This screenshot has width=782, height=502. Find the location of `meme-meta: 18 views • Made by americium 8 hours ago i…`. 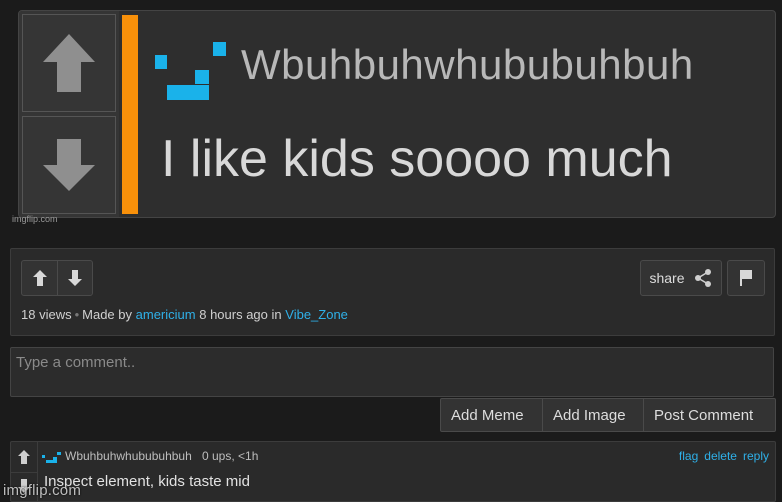

meme-meta: 18 views • Made by americium 8 hours ago i… is located at coordinates (184, 314).